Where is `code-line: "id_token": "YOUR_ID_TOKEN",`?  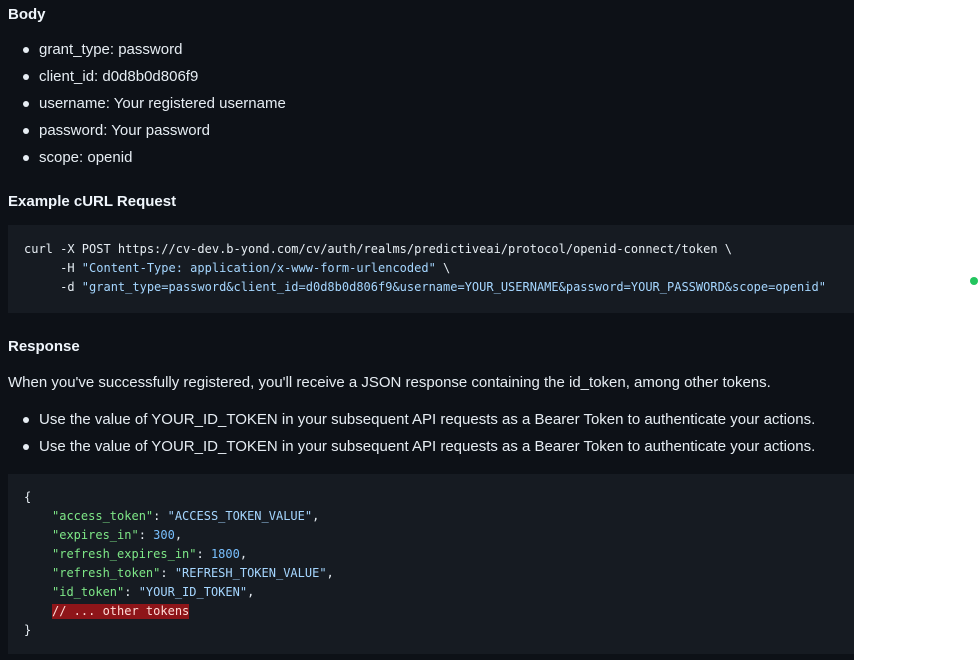
code-line: "id_token": "YOUR_ID_TOKEN", is located at coordinates (153, 592).